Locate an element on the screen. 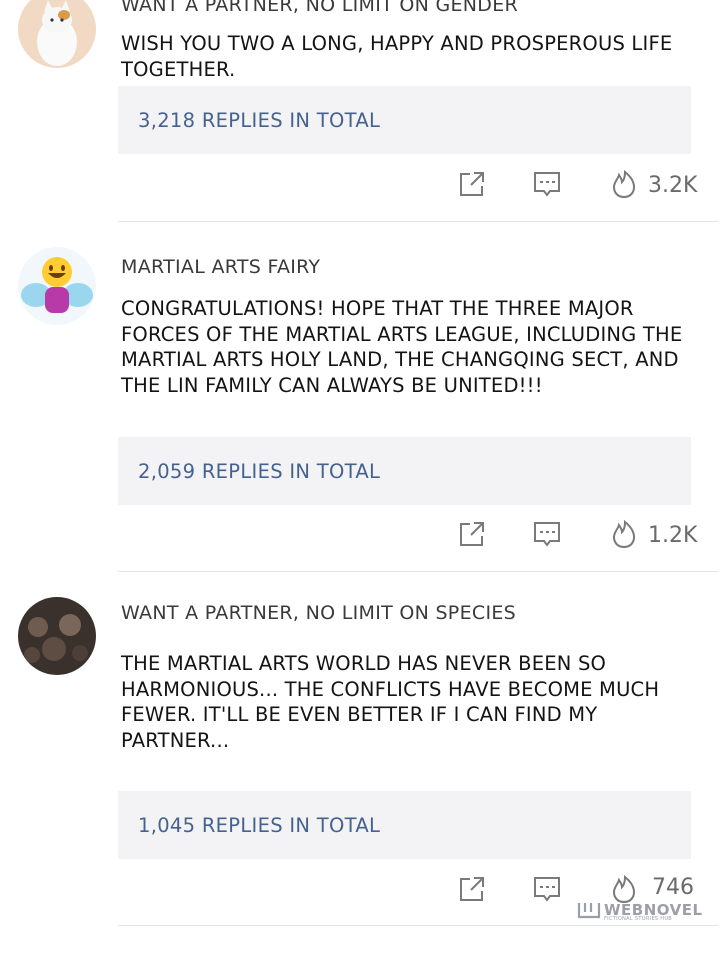 The image size is (720, 956). likes-count: 3.2K is located at coordinates (673, 185).